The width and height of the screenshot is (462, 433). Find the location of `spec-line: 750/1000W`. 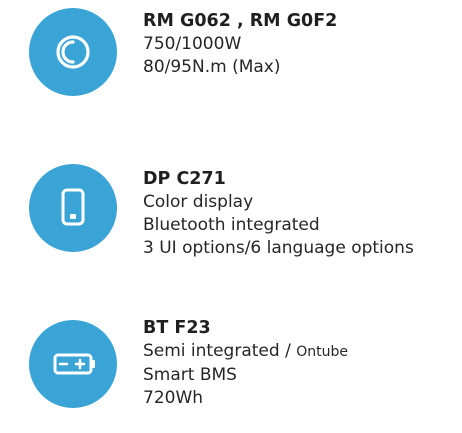

spec-line: 750/1000W is located at coordinates (192, 44).